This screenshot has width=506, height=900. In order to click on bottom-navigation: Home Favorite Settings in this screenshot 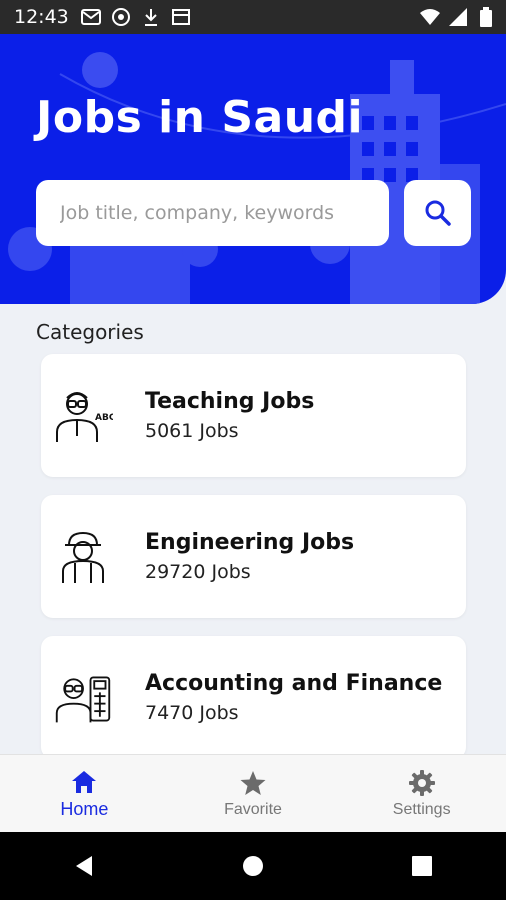, I will do `click(253, 793)`.